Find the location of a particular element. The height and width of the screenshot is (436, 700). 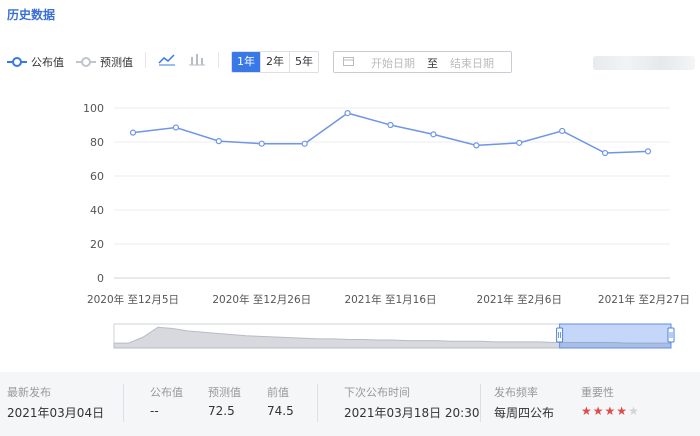

line-chart-icon is located at coordinates (167, 59).